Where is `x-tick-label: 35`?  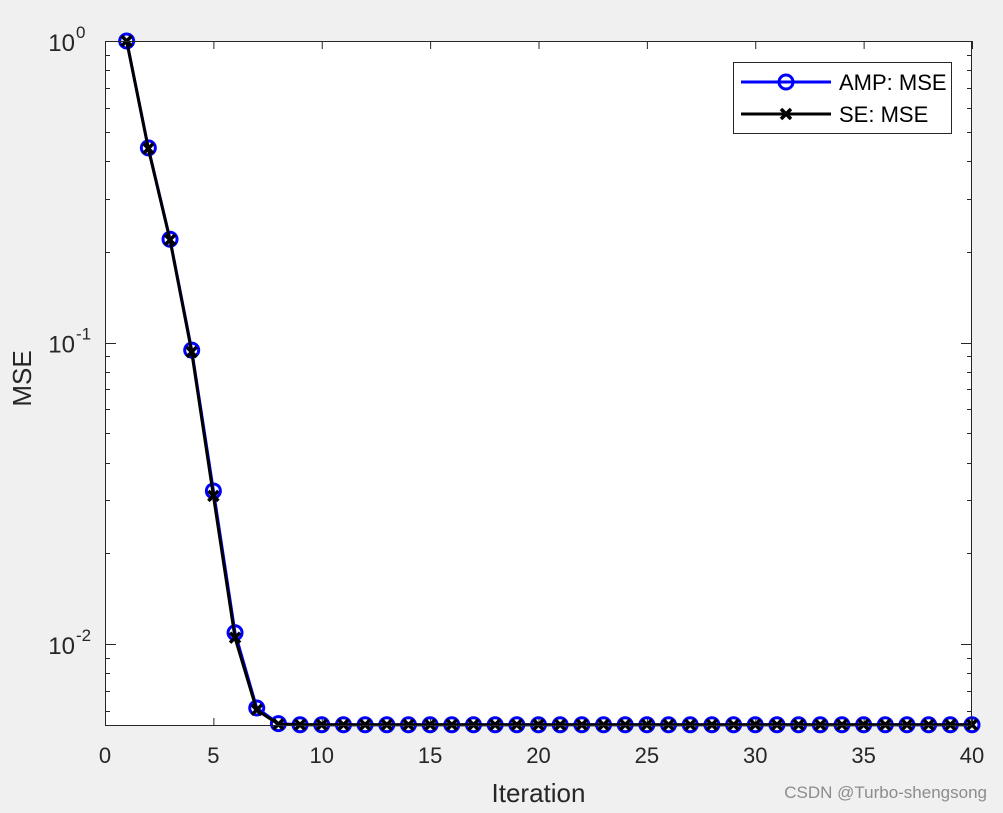
x-tick-label: 35 is located at coordinates (863, 755).